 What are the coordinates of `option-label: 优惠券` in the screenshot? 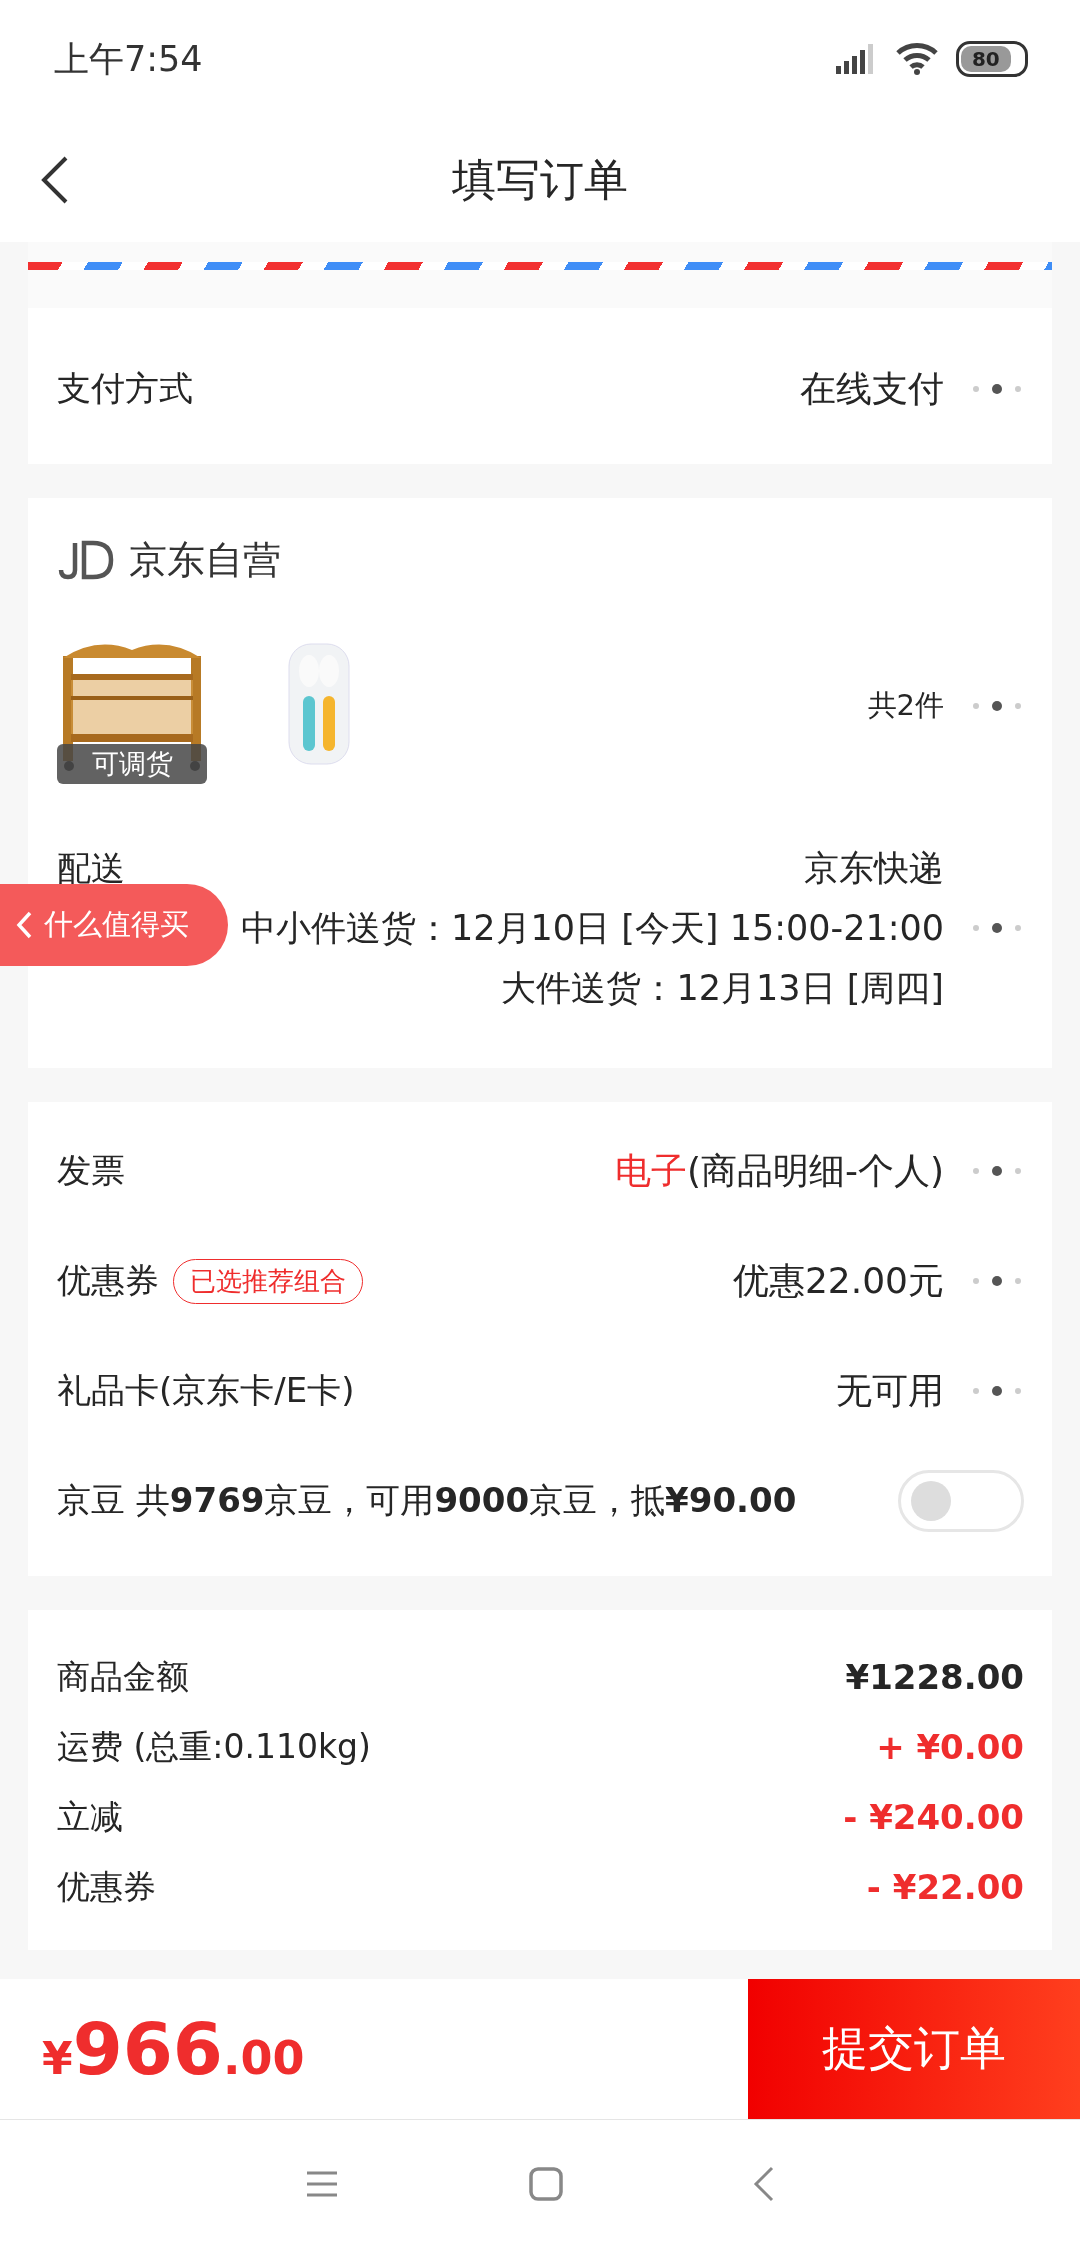 It's located at (108, 1280).